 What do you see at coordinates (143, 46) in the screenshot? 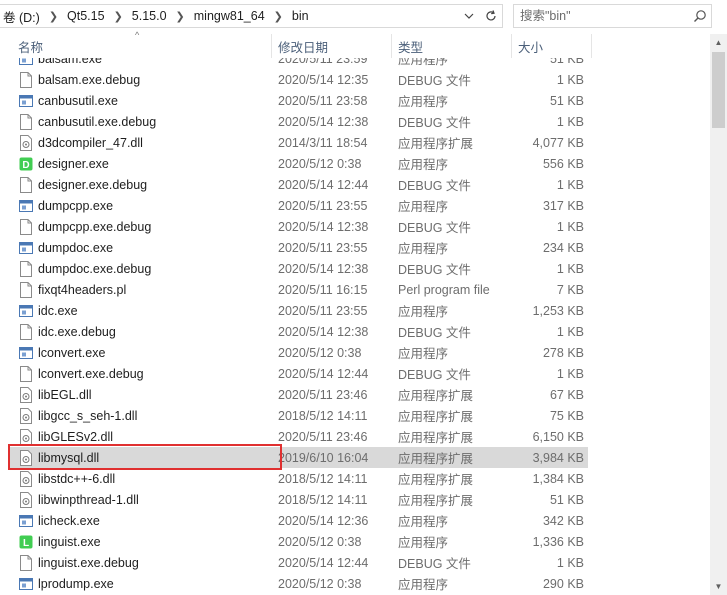
I see `column-header-name: 名称` at bounding box center [143, 46].